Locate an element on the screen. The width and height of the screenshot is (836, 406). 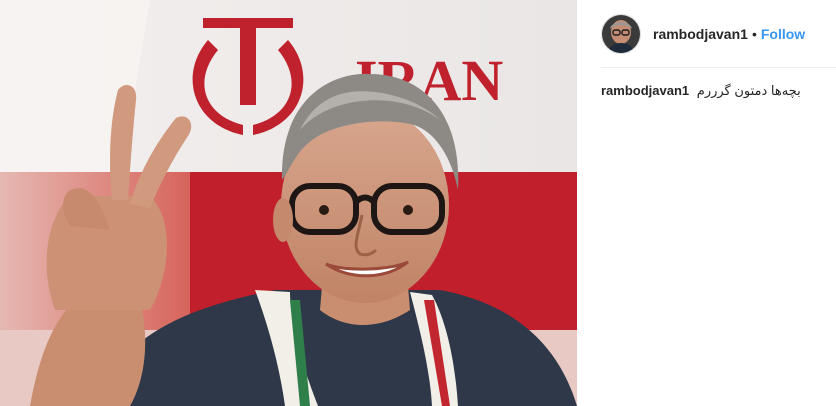
header-username-link: rambodjavan1 is located at coordinates (700, 34).